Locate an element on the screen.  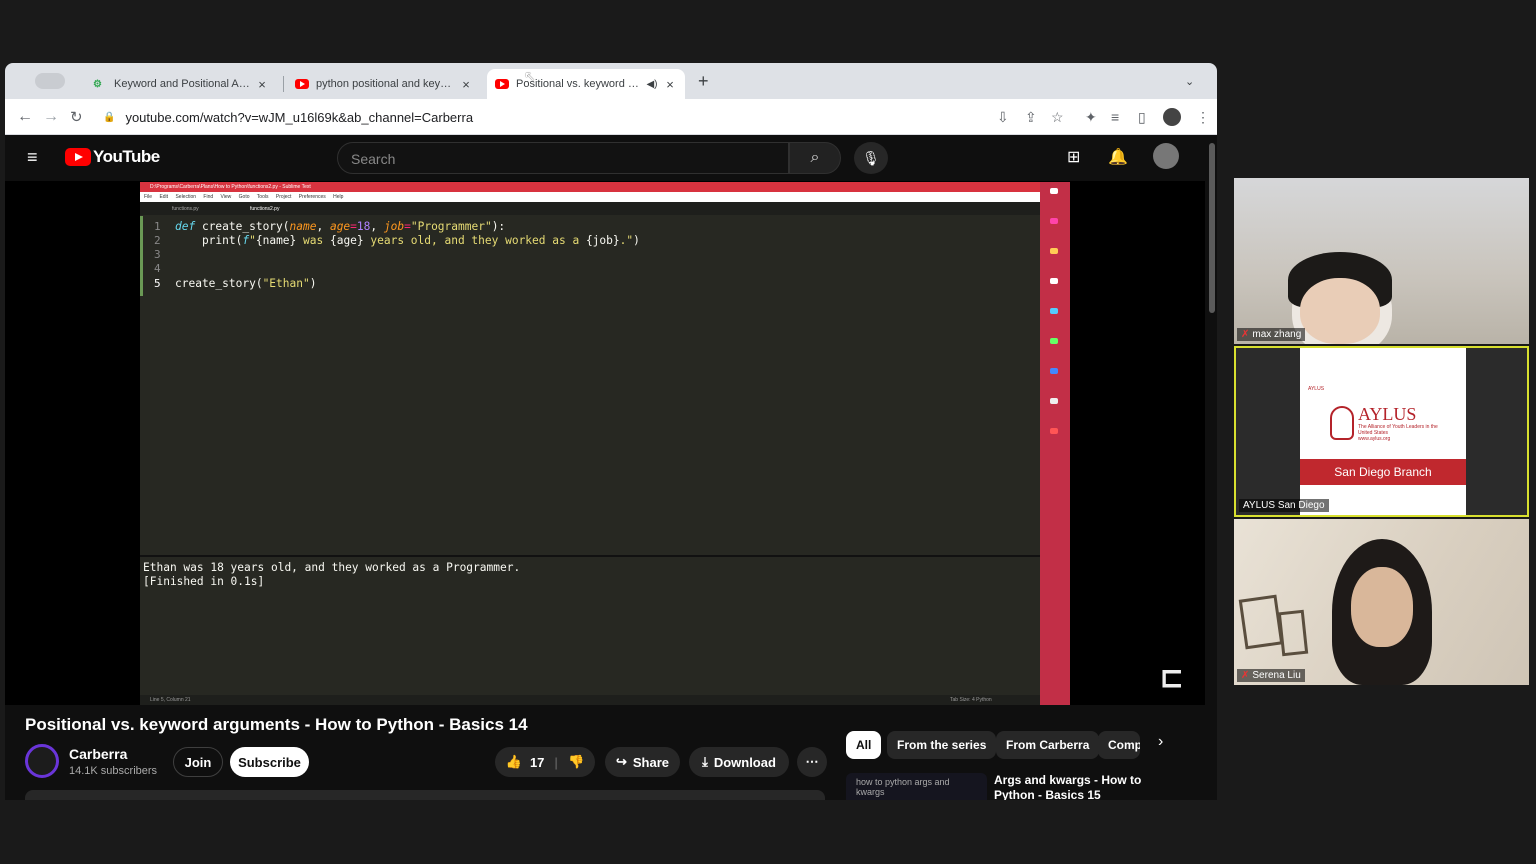
chip-comp: Comp is located at coordinates (1119, 745).